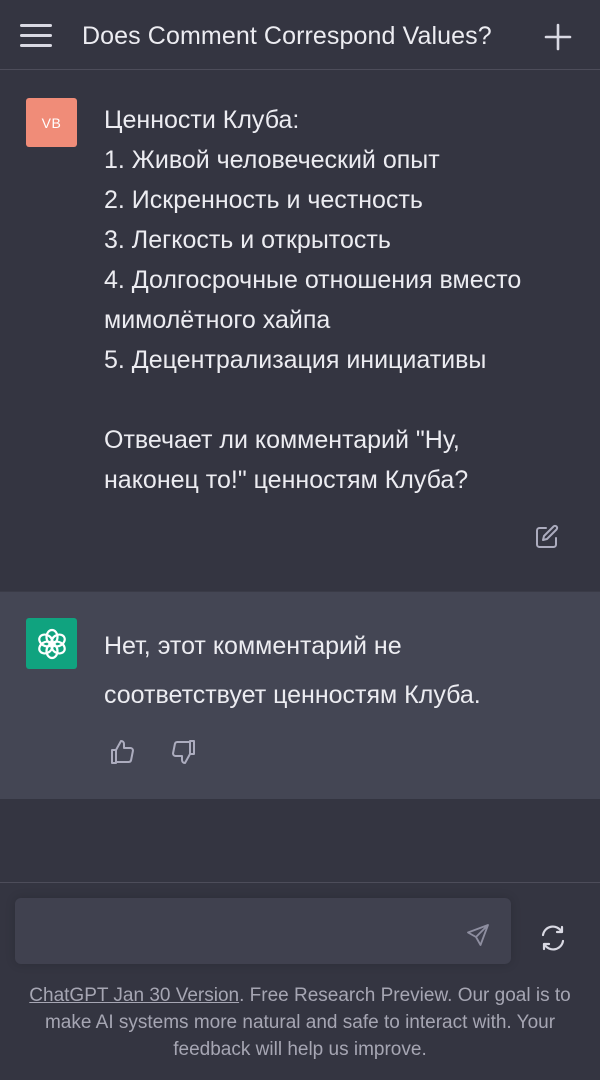 The image size is (600, 1080). Describe the element at coordinates (253, 646) in the screenshot. I see `assistant-message-line: Нет, этот комментарий не` at that location.